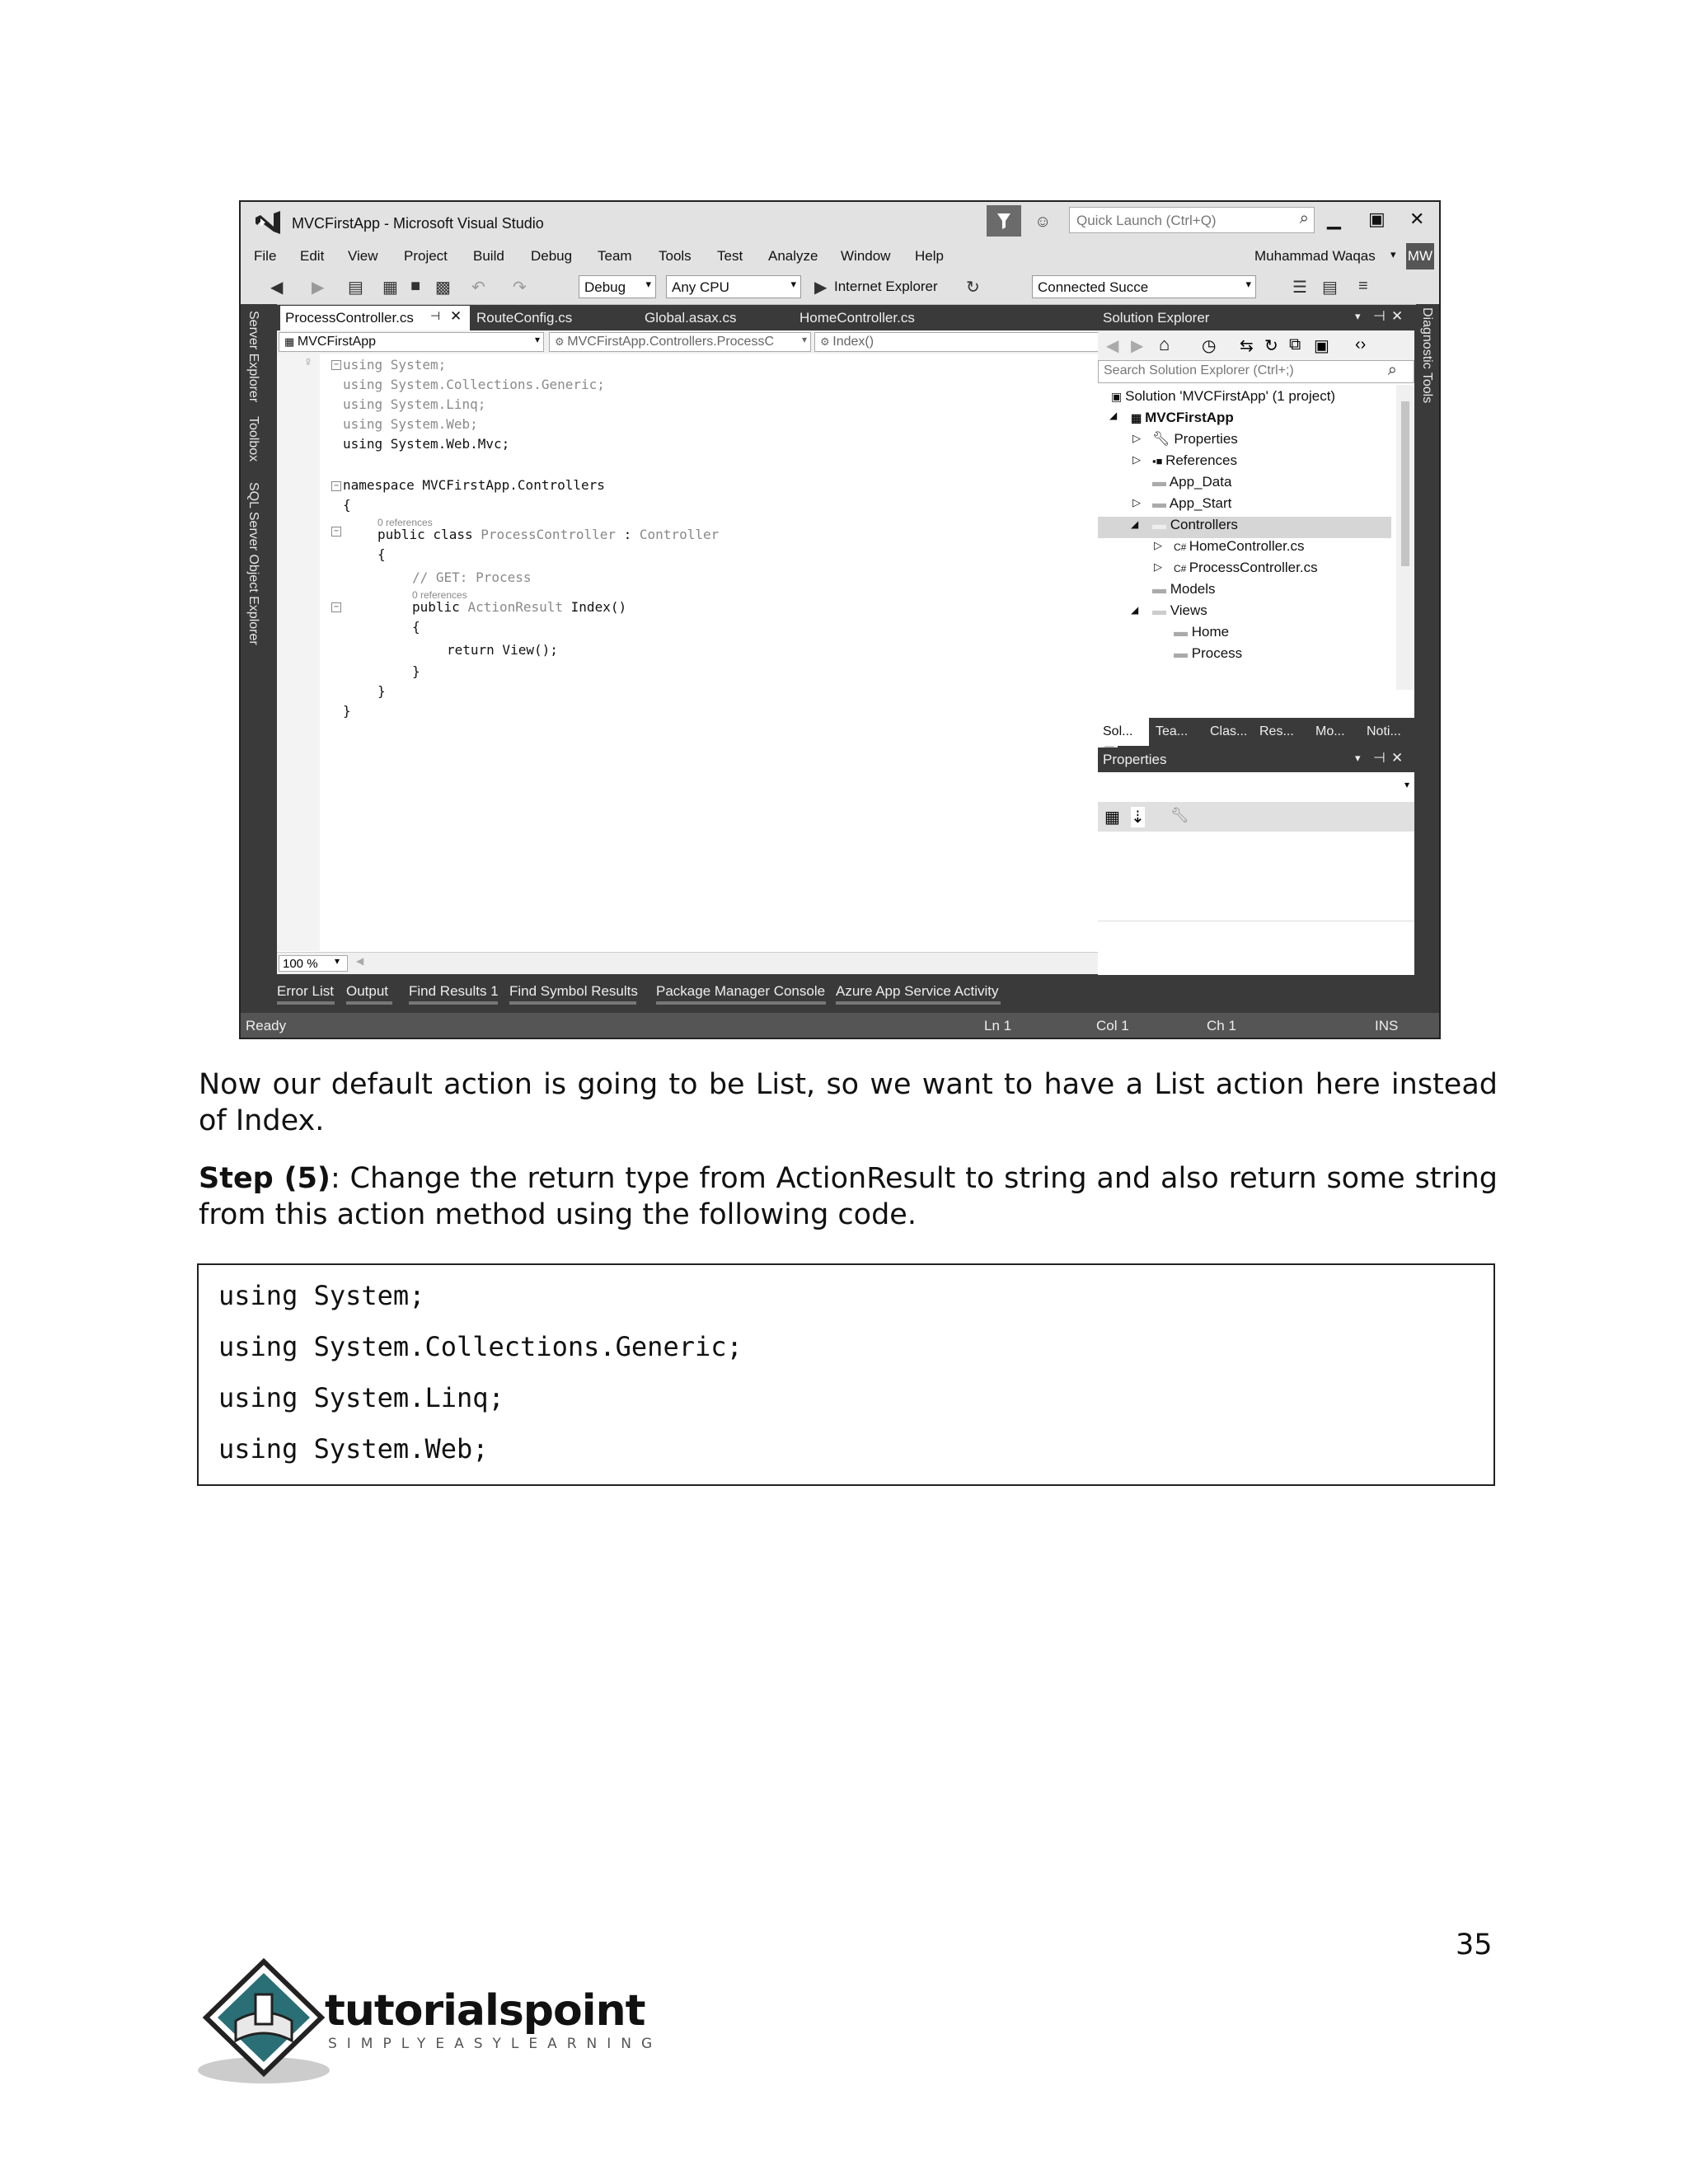  What do you see at coordinates (355, 287) in the screenshot?
I see `new-project-icon: ▤` at bounding box center [355, 287].